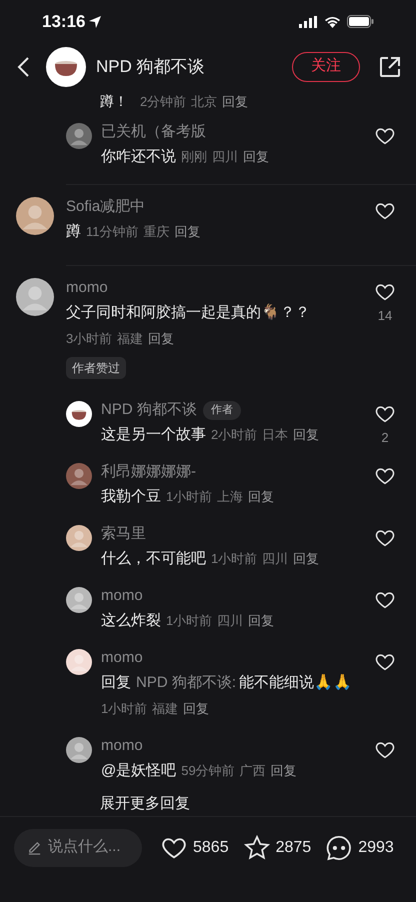 The width and height of the screenshot is (416, 902). What do you see at coordinates (295, 682) in the screenshot?
I see `comment-text: 能不能细说🙏🙏` at bounding box center [295, 682].